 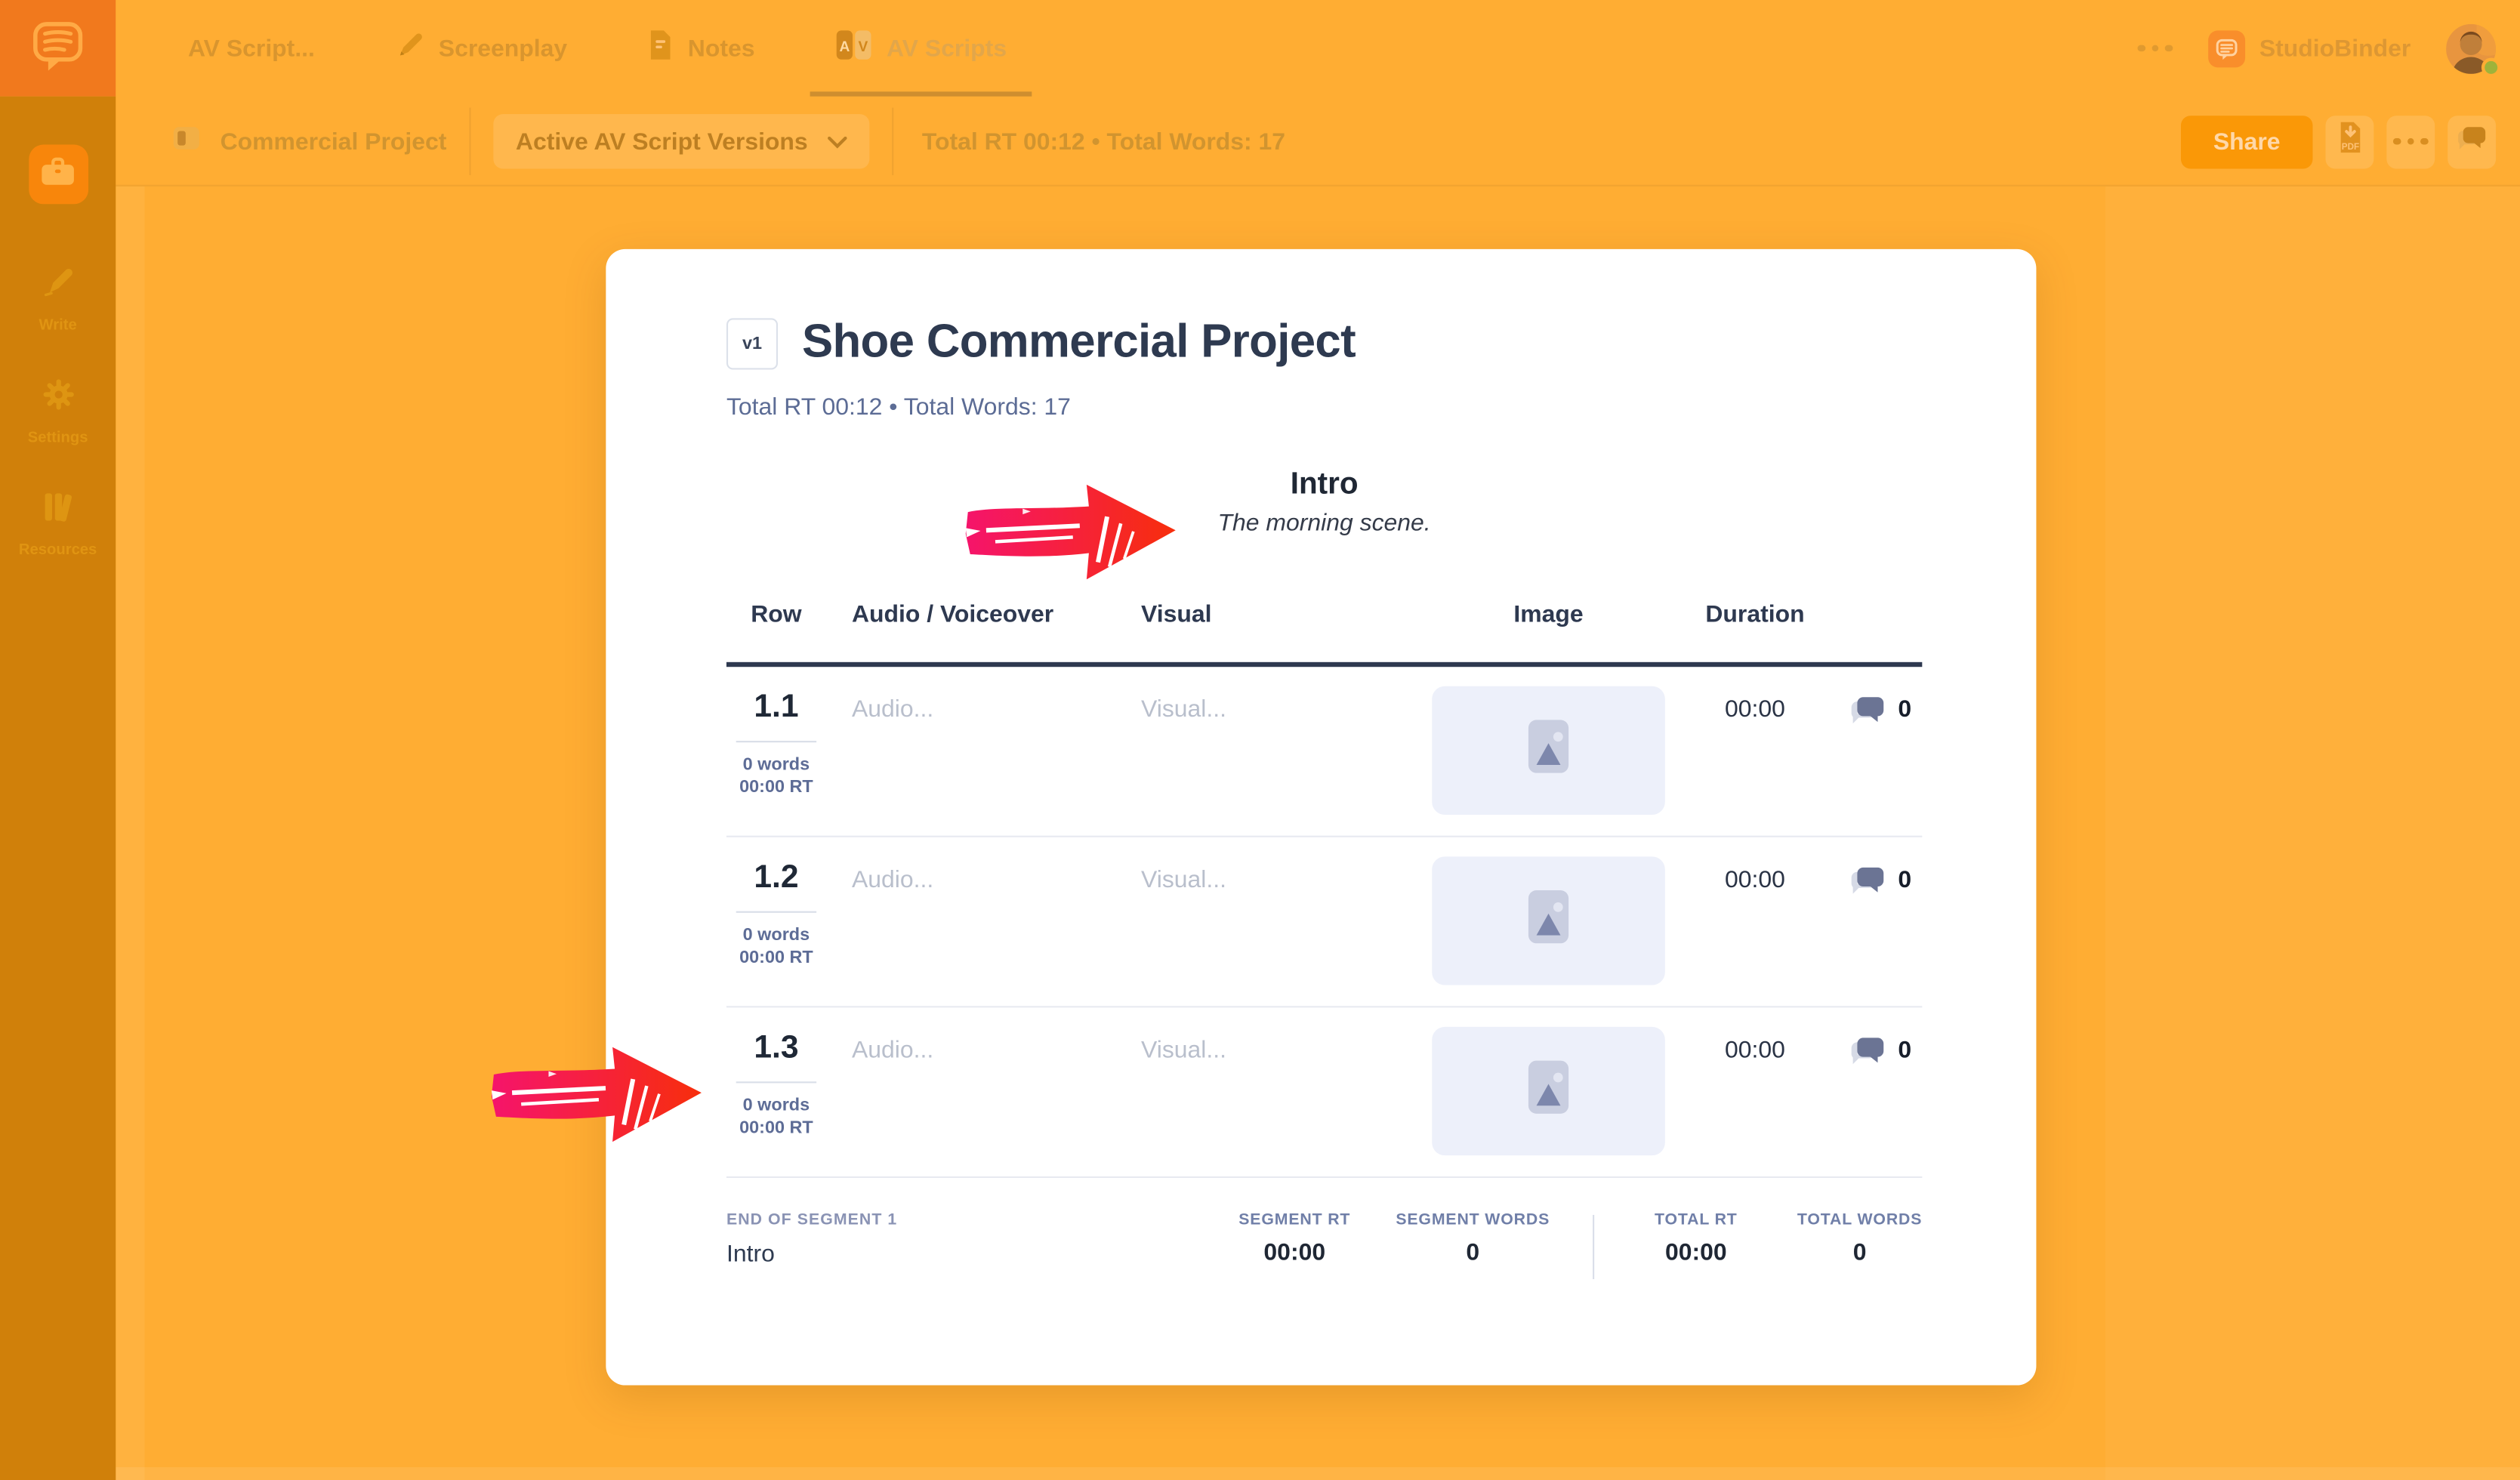 I want to click on stats-divider, so click(x=1594, y=1247).